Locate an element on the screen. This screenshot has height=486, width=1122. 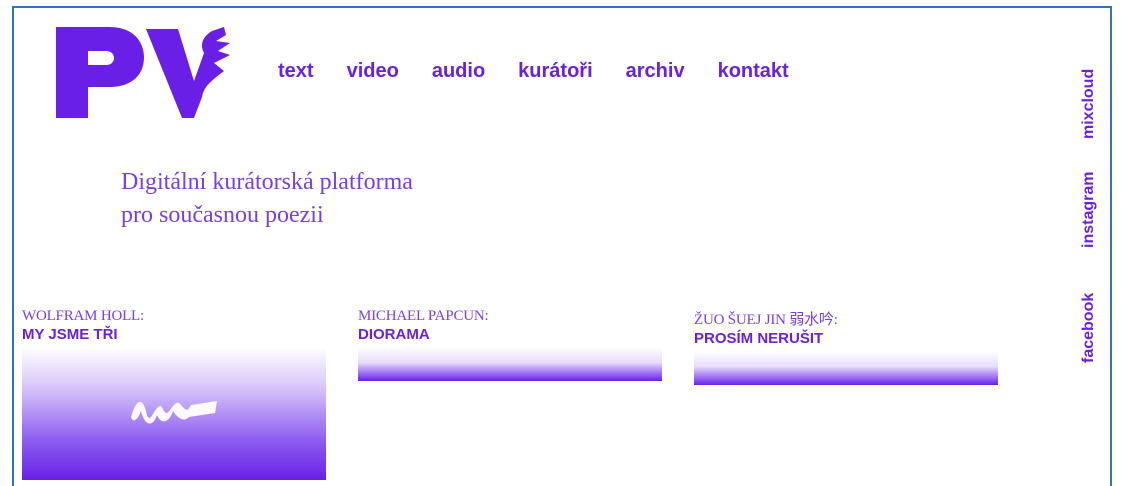
card-title: MY JSME TŘI is located at coordinates (174, 334).